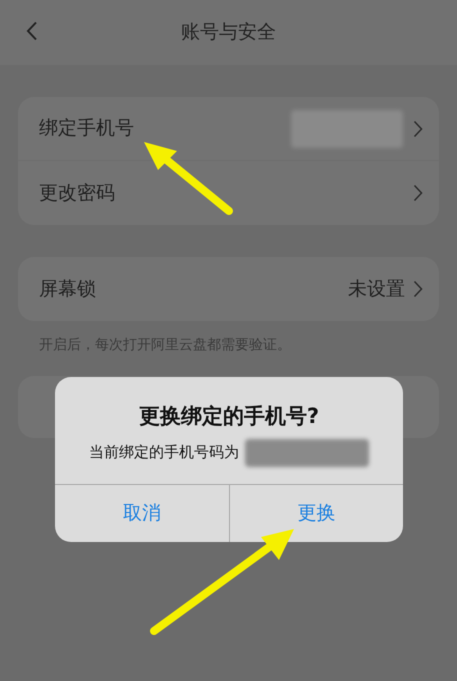  I want to click on settings-row: 屏幕锁 未设置, so click(228, 289).